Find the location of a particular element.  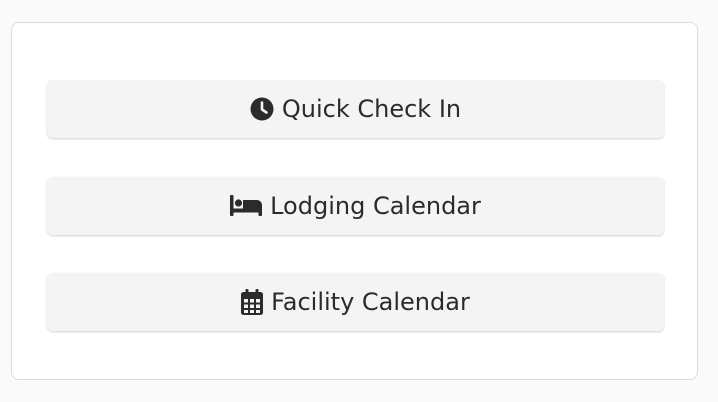

calendar-icon is located at coordinates (252, 302).